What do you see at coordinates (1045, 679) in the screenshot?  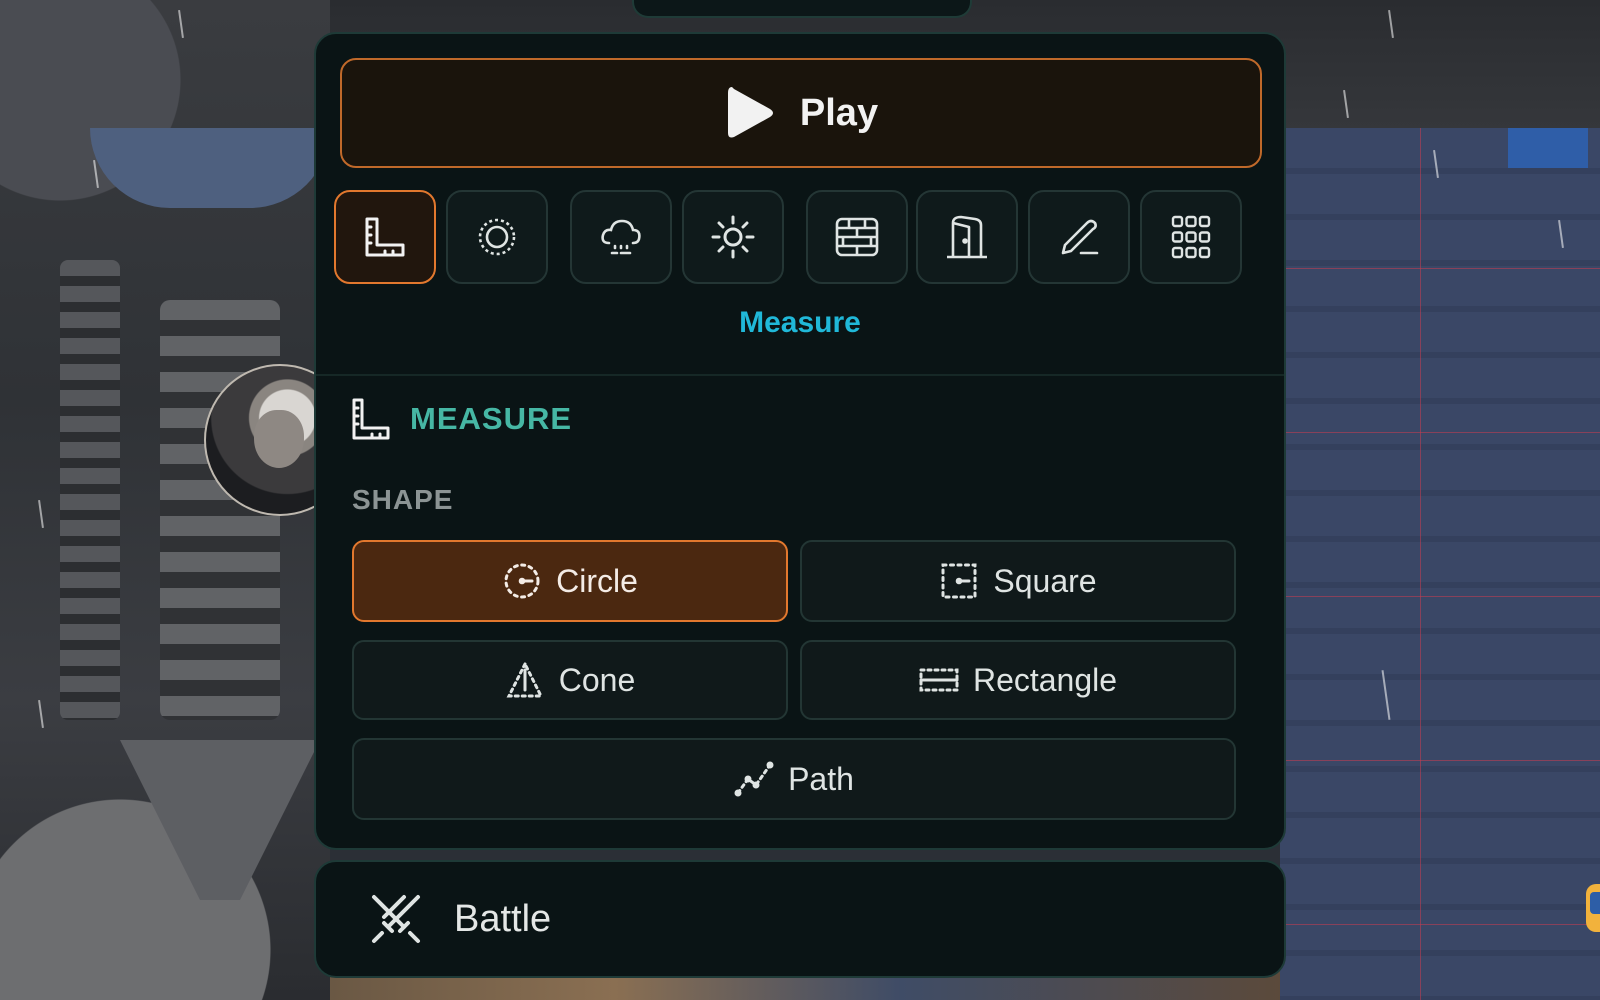 I see `shape-rectangle-label: Rectangle` at bounding box center [1045, 679].